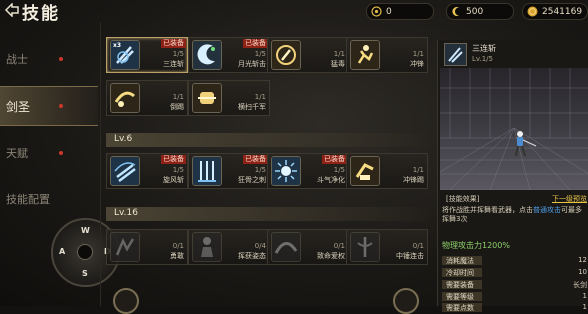  I want to click on back-arrow-icon, so click(11, 10).